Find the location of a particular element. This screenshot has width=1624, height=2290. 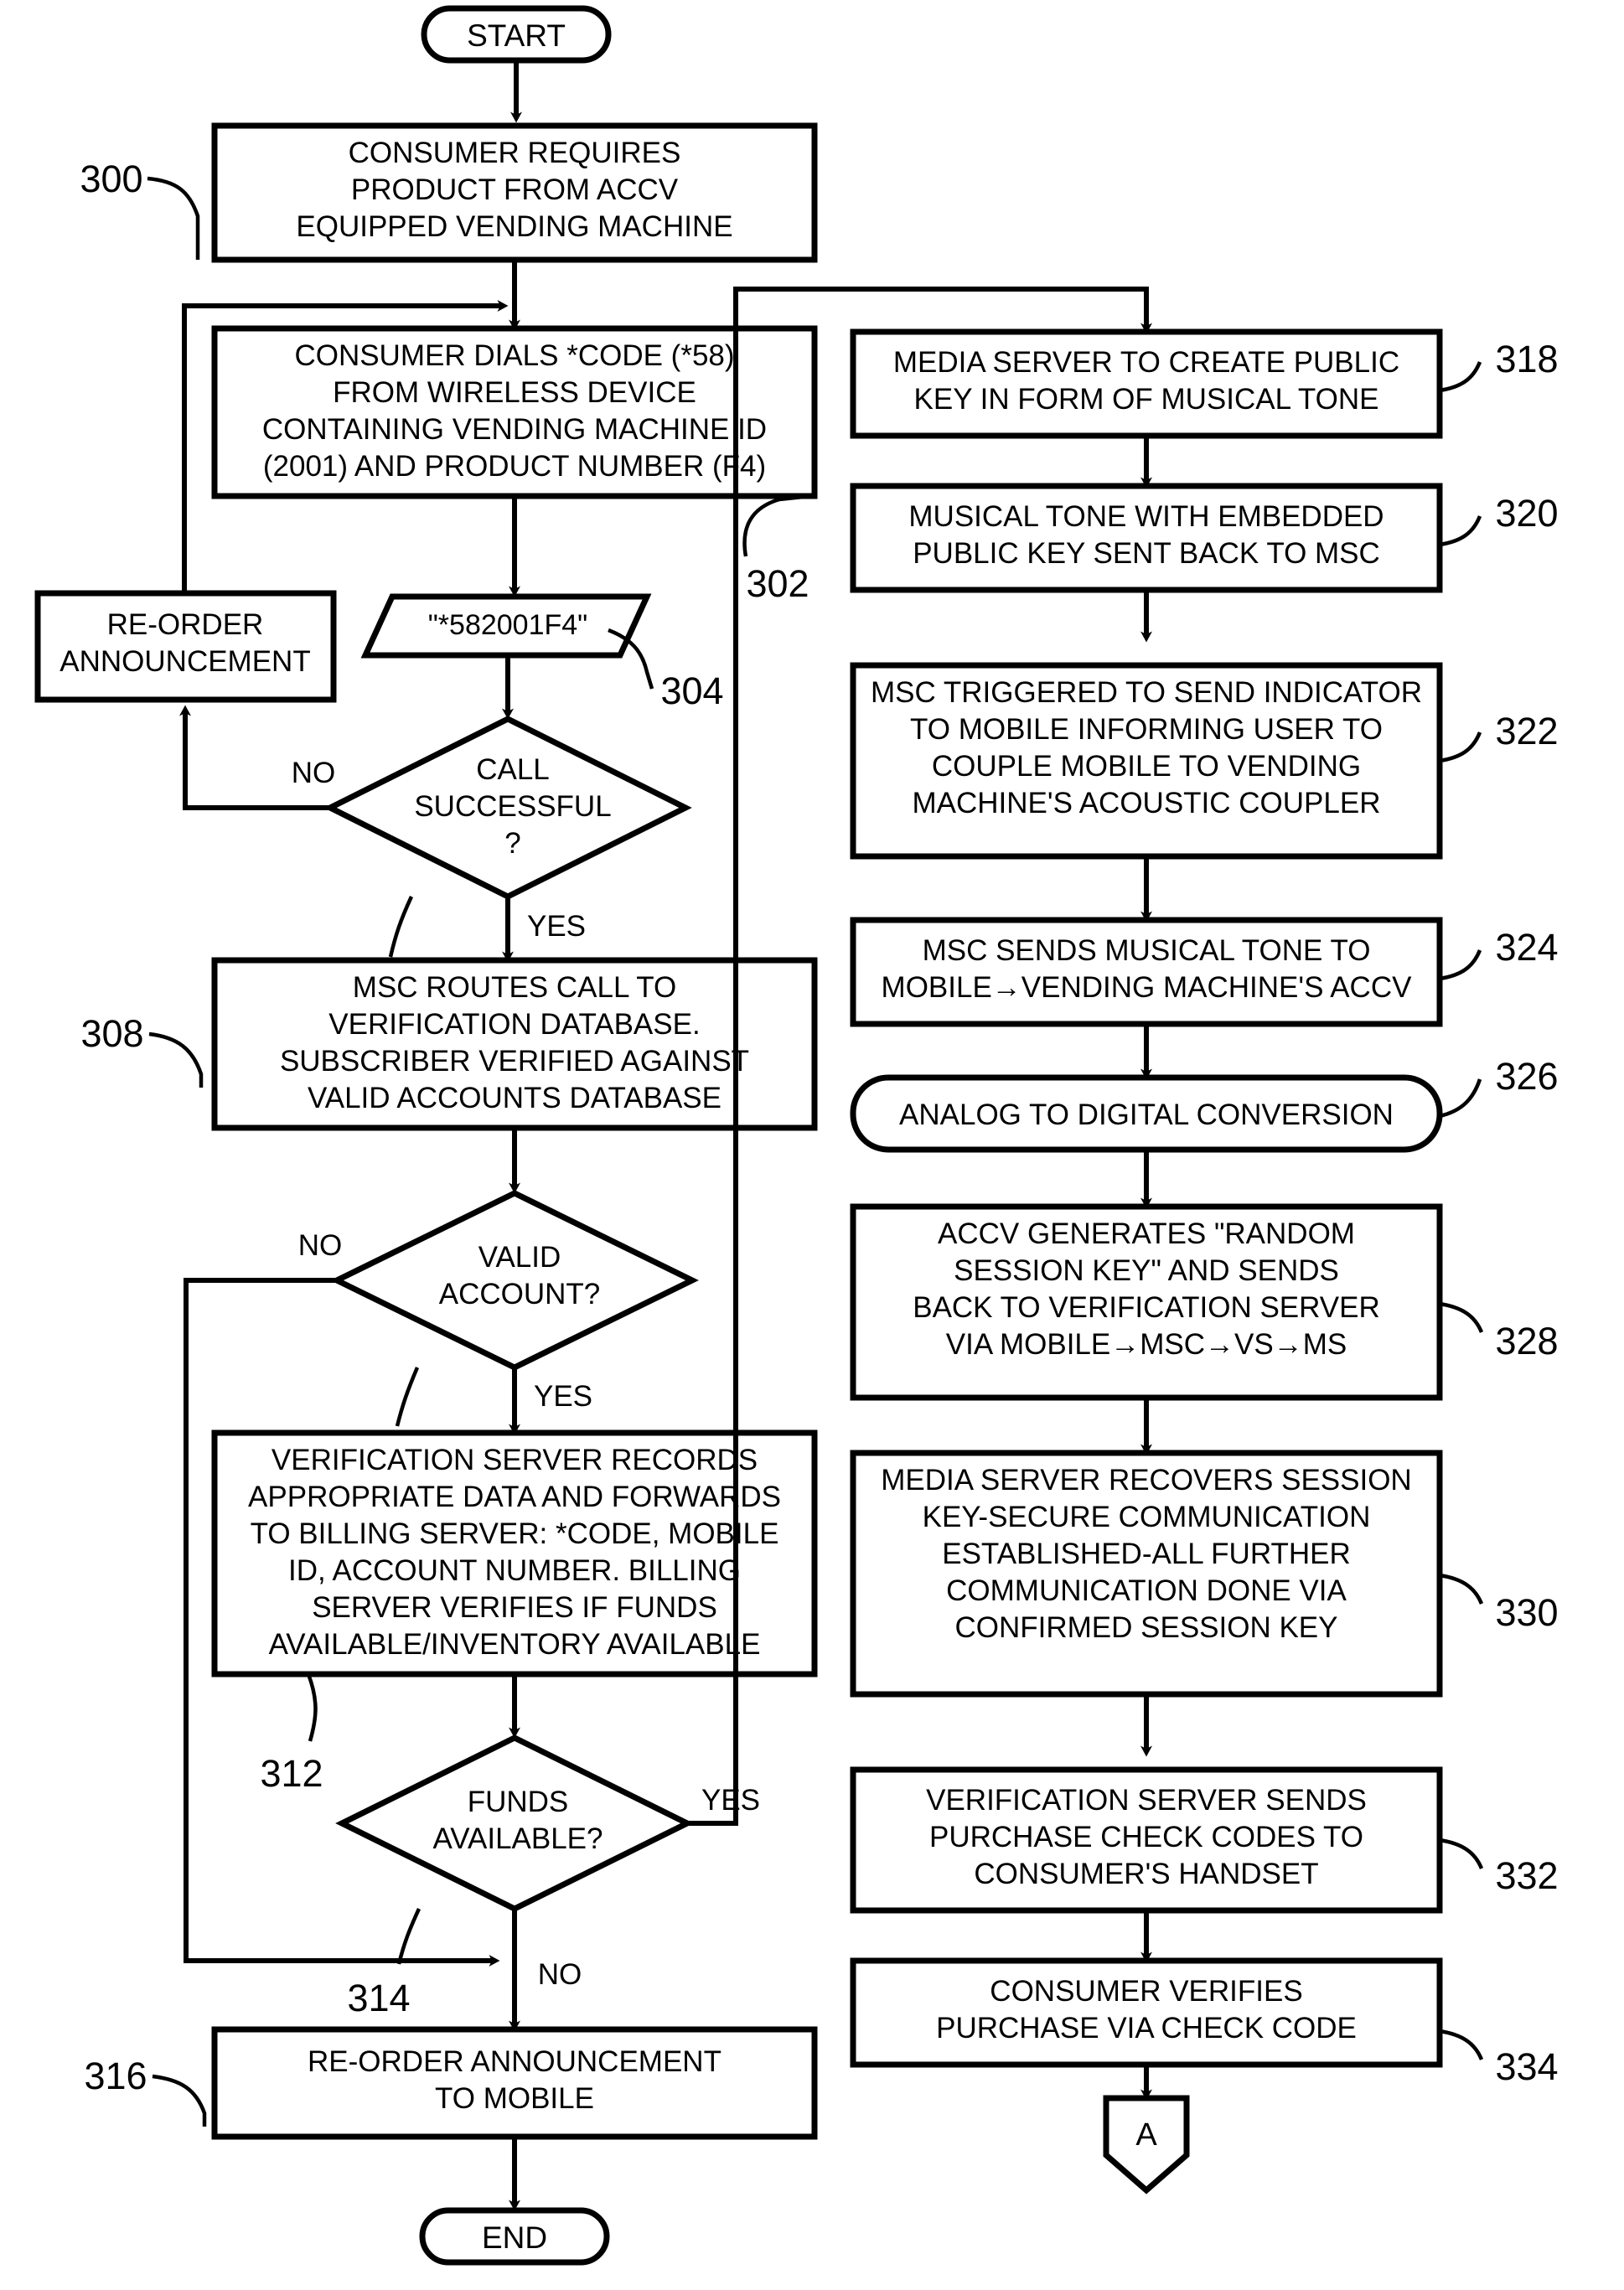

node-302-line-0: CONSUMER DIALS *CODE (*58) is located at coordinates (514, 356).